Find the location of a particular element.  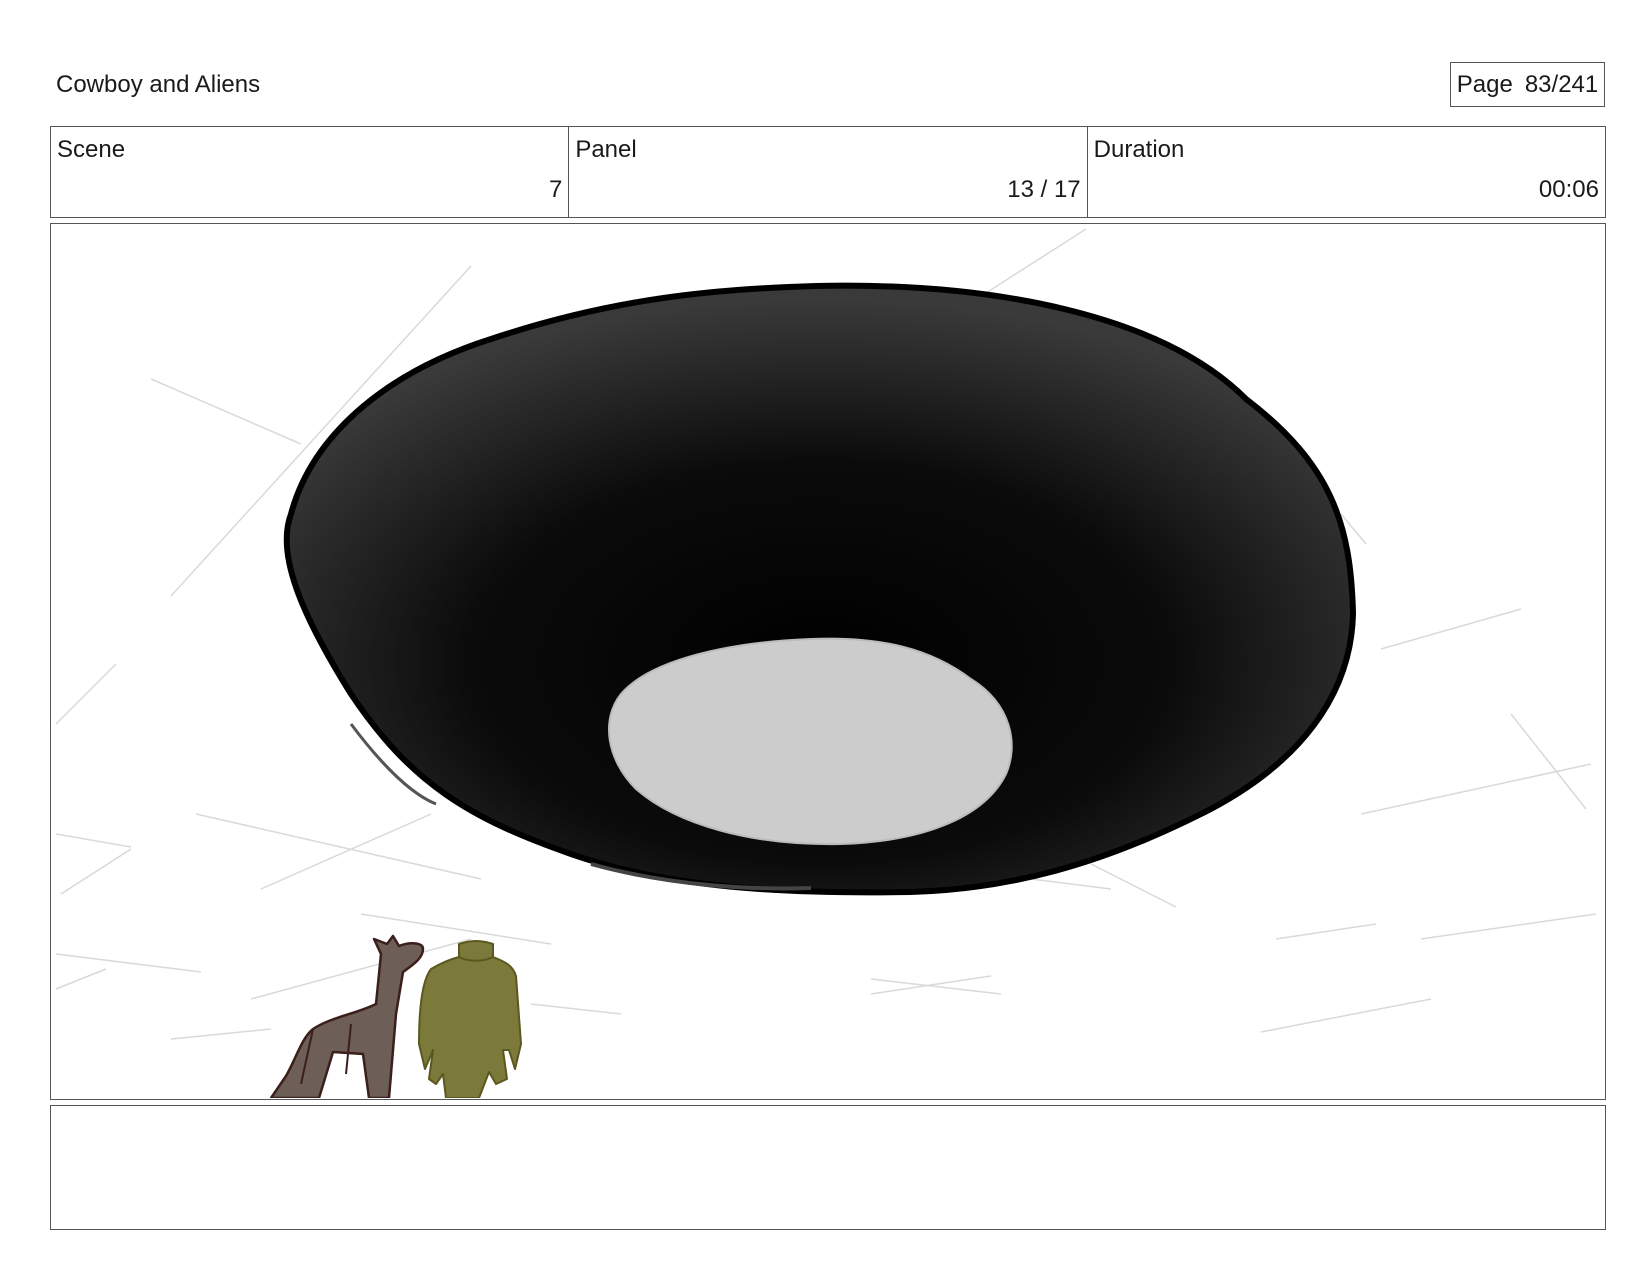

duration-cell: Duration 00:06 is located at coordinates (1346, 172).